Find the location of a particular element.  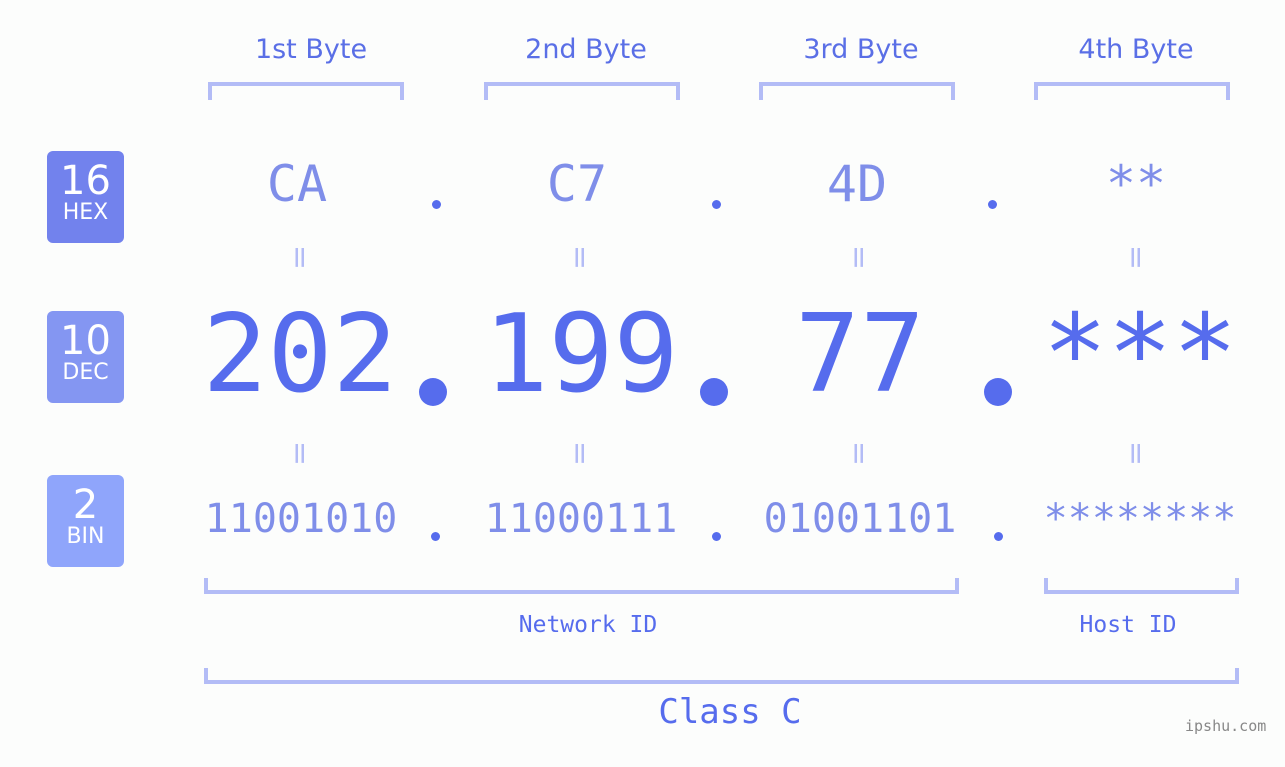

bin-badge-name: BIN is located at coordinates (85, 536).